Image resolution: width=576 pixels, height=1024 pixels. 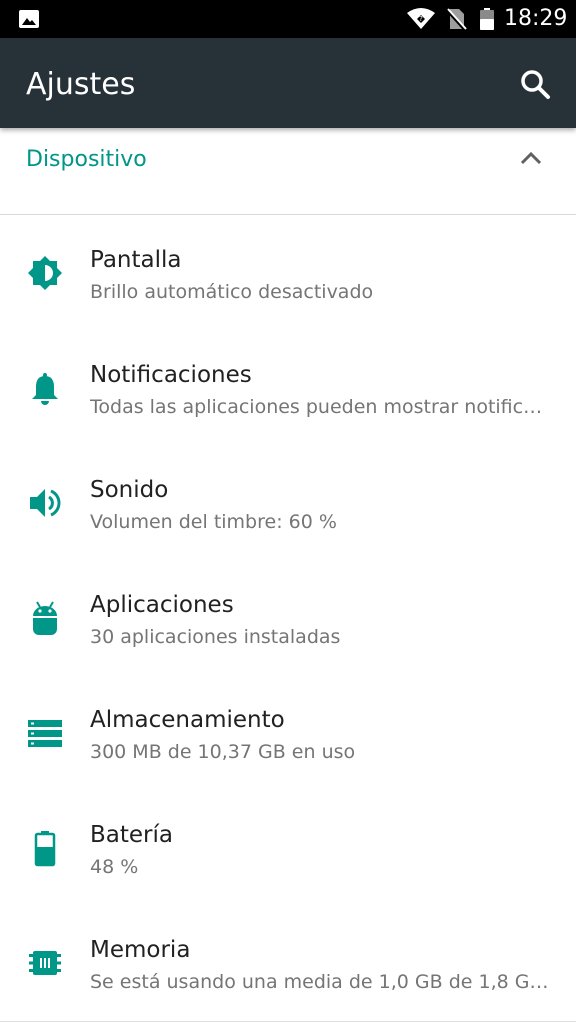 I want to click on wifi-icon: ?, so click(x=421, y=21).